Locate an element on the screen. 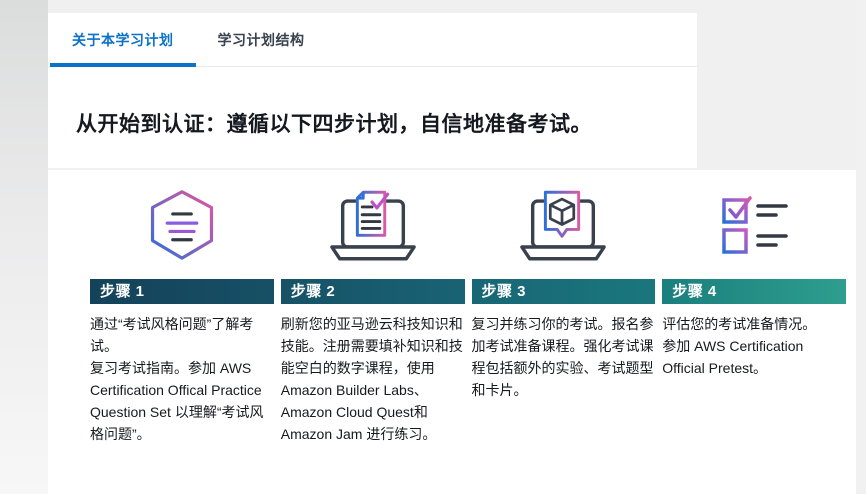  step-title-bar: 步骤 3 is located at coordinates (563, 291).